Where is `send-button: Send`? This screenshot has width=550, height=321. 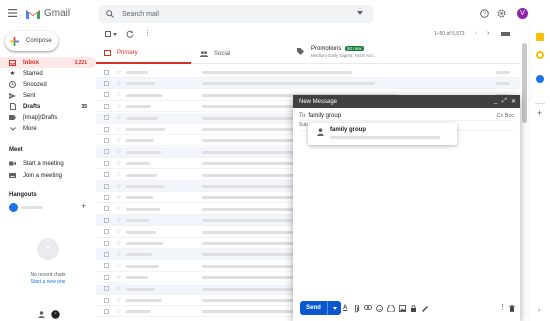
send-button: Send is located at coordinates (320, 308).